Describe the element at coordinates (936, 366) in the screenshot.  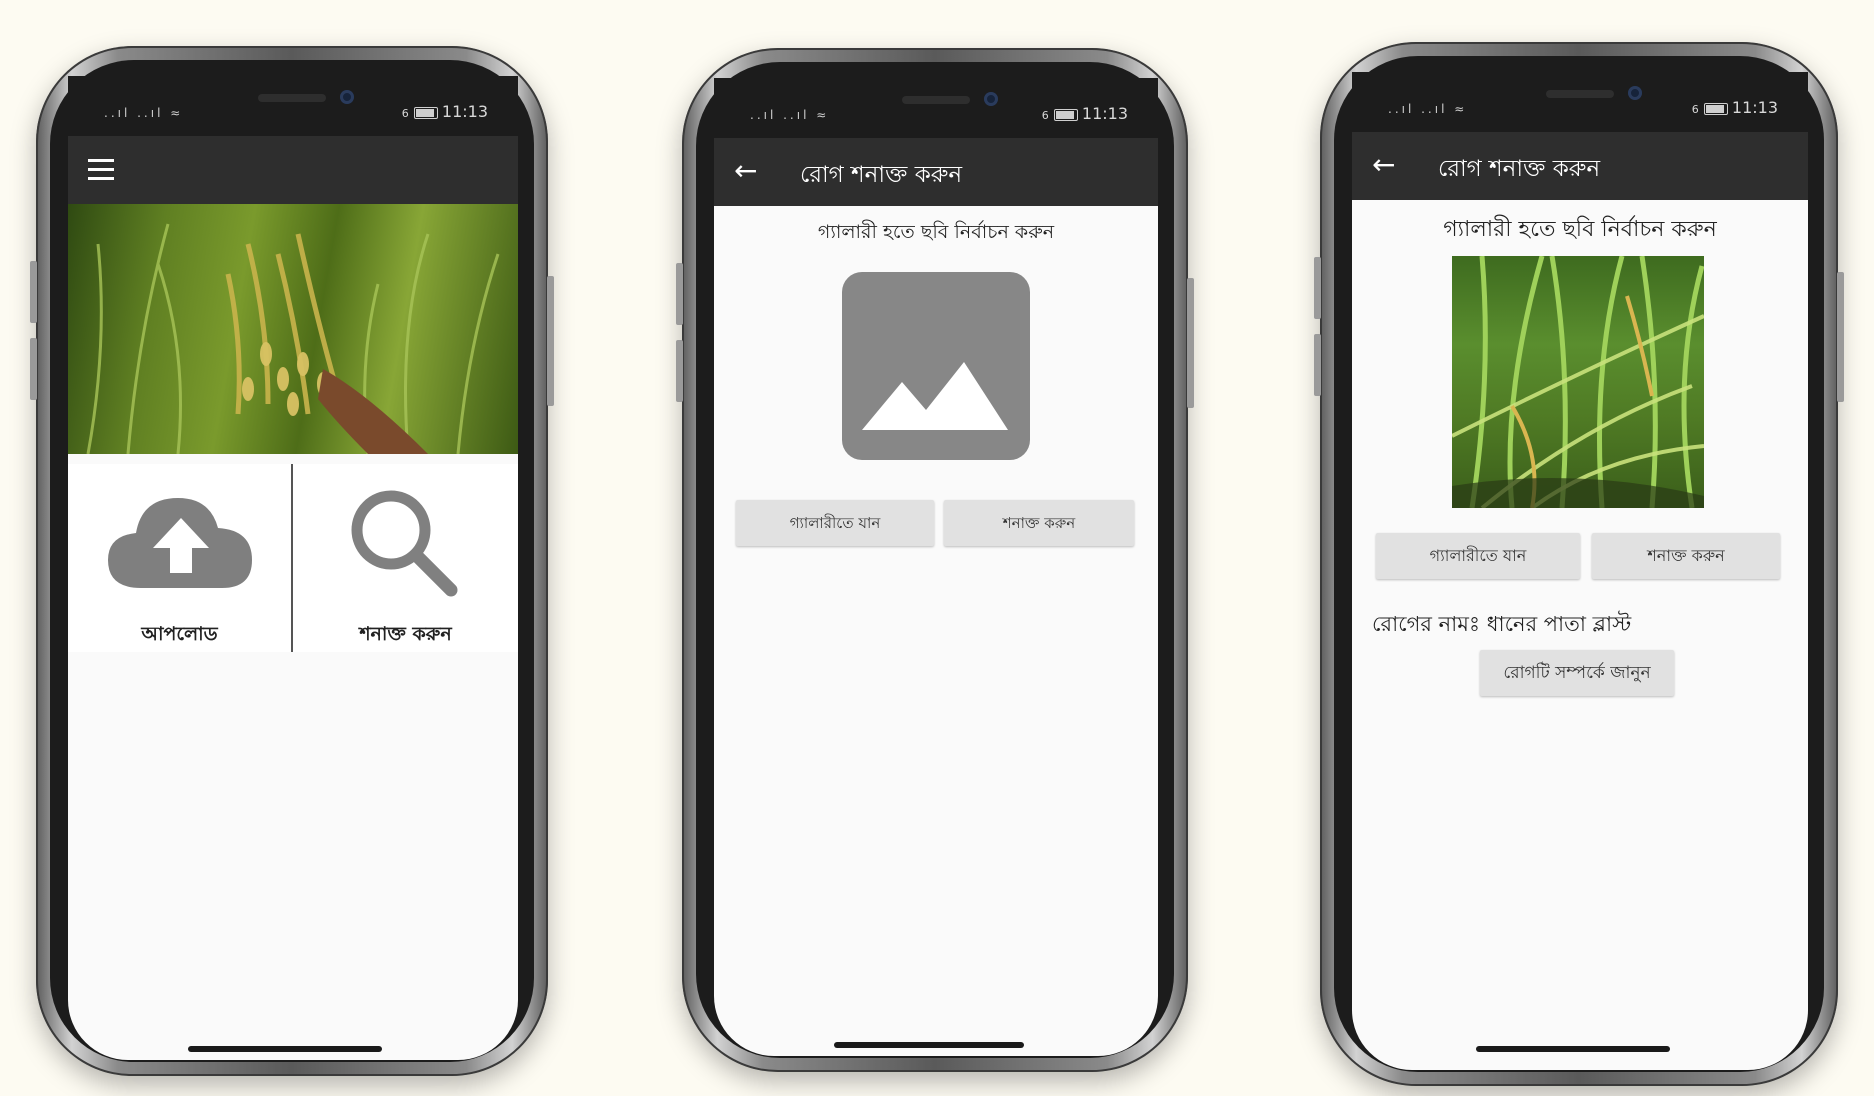
I see `image-placeholder-icon` at that location.